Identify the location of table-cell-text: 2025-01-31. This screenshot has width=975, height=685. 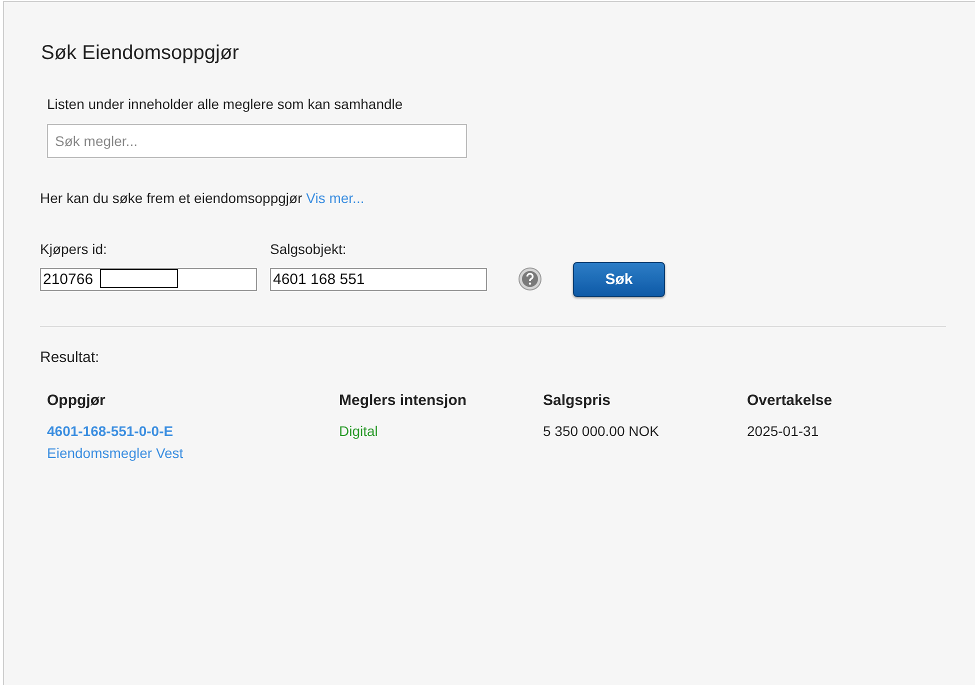
(783, 432).